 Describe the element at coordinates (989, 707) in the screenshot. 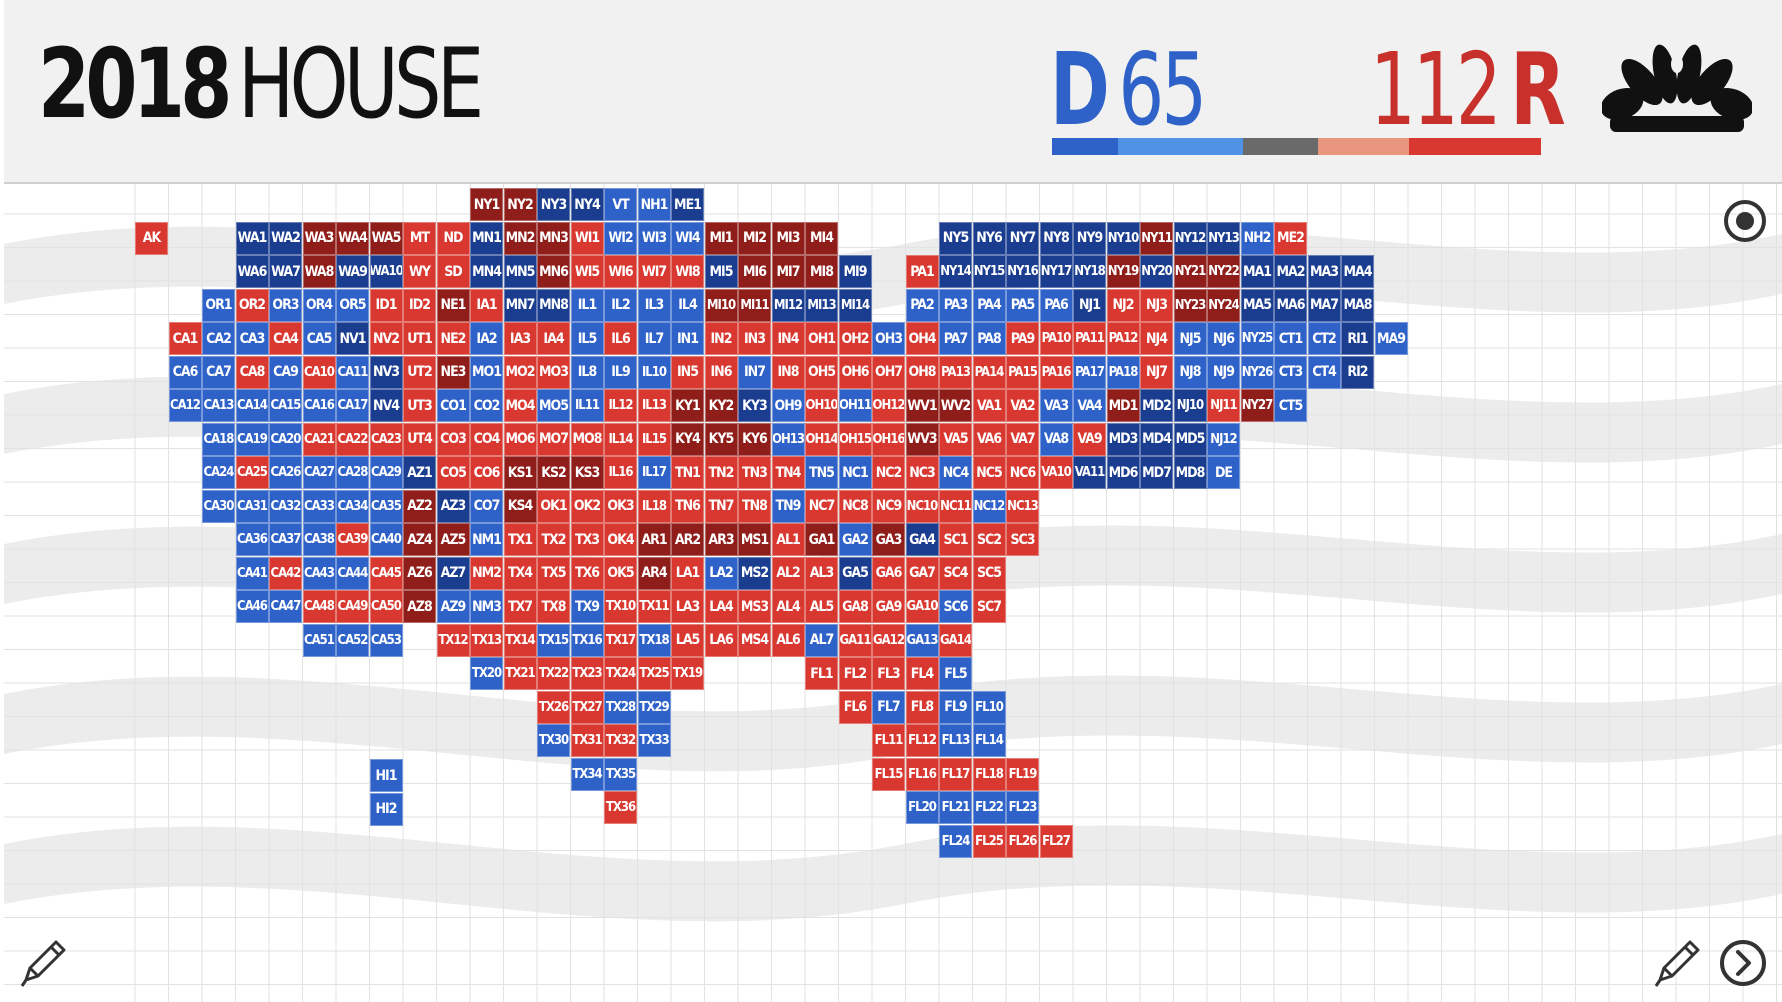

I see `district-fl10: FL10` at that location.